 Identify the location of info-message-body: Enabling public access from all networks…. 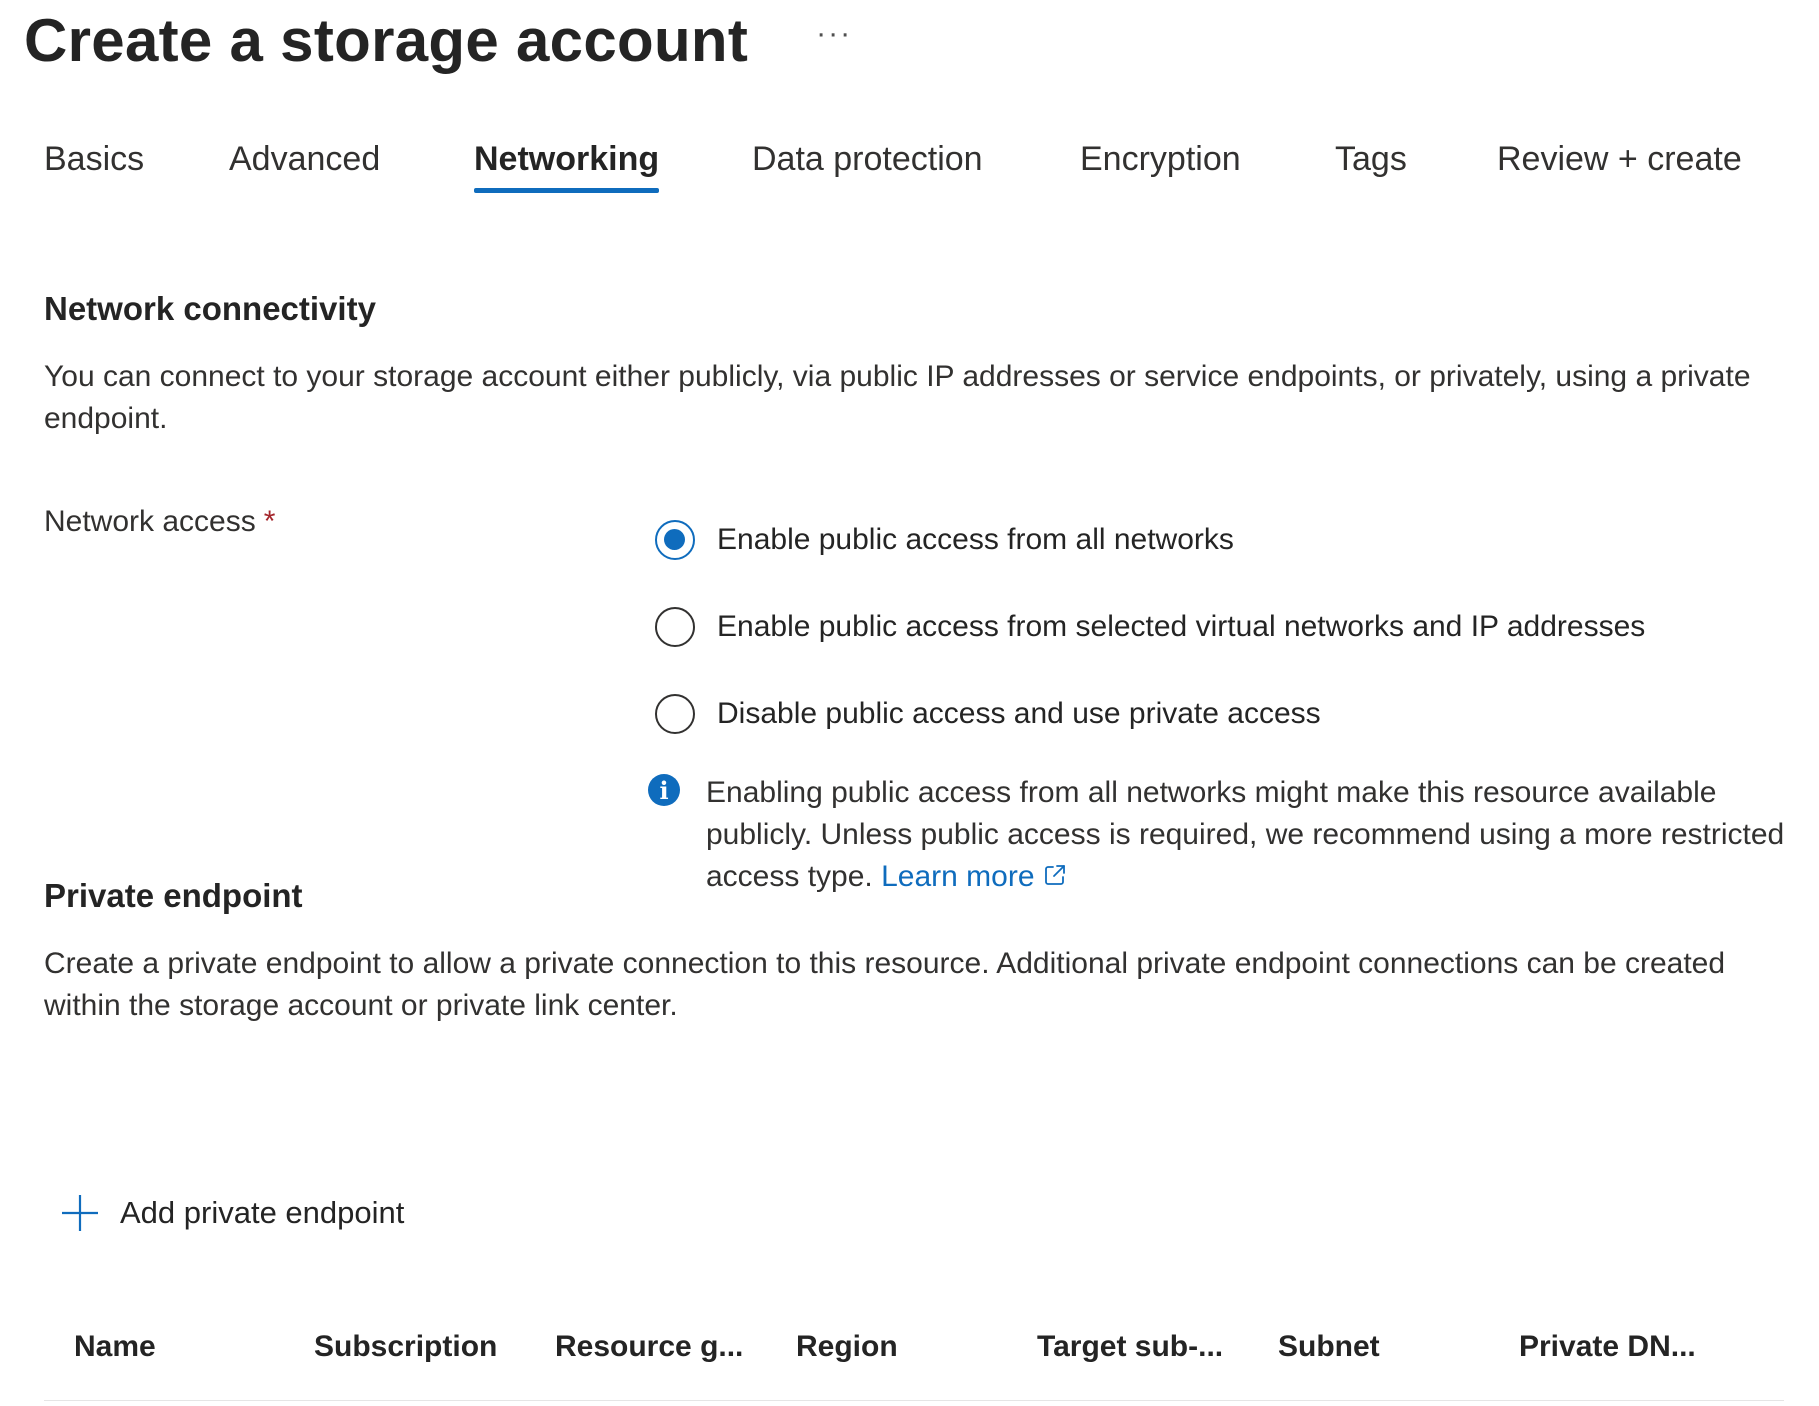
(1245, 834).